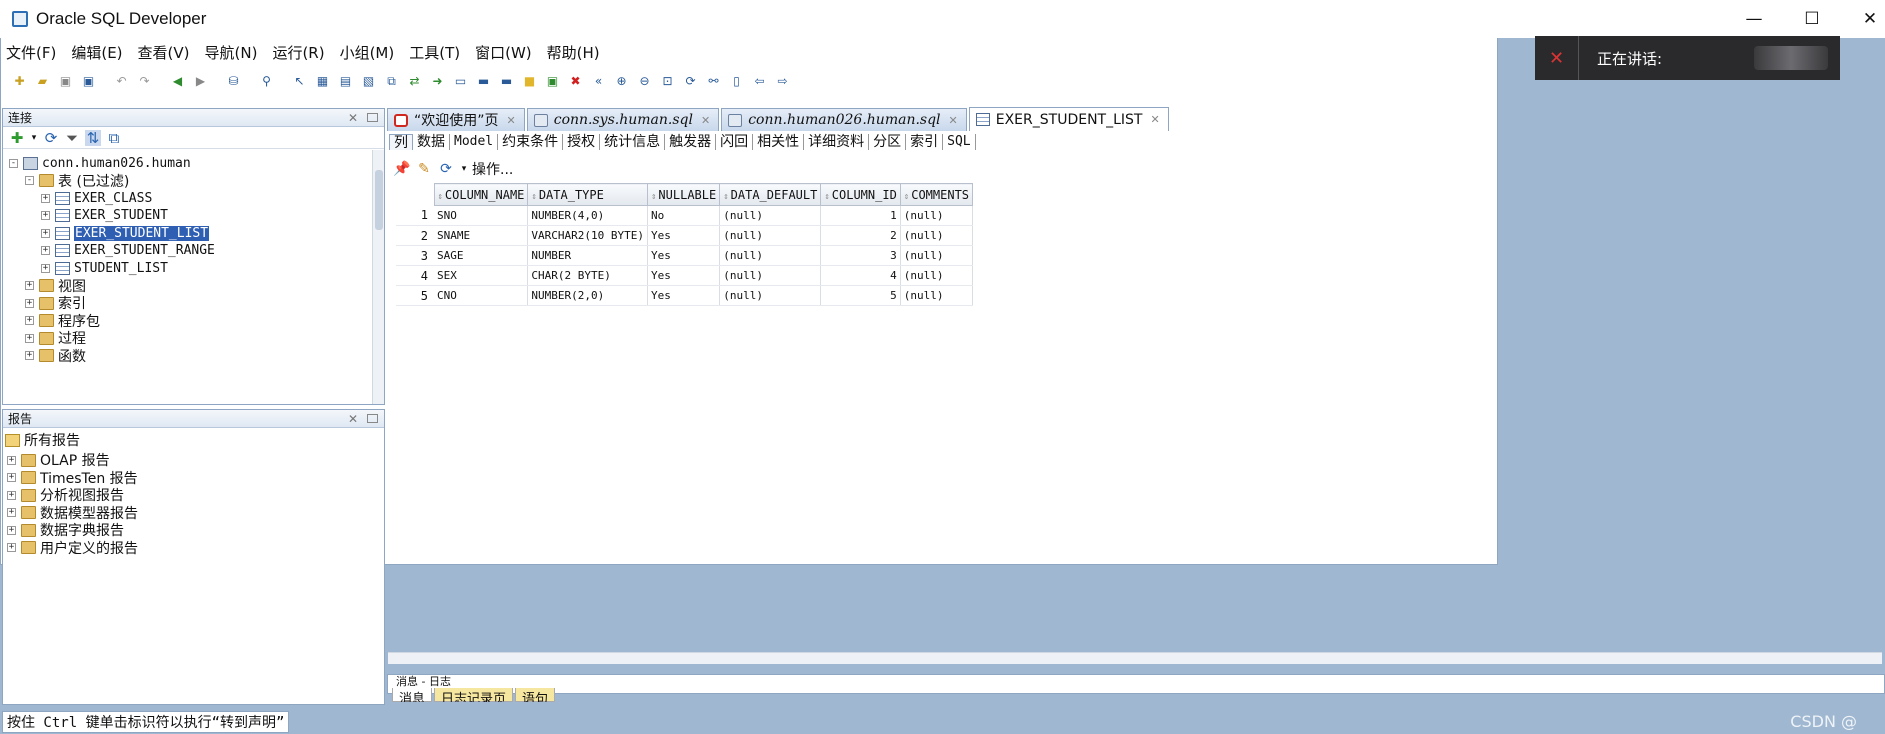 The height and width of the screenshot is (734, 1885). I want to click on subtab: 触发器, so click(691, 142).